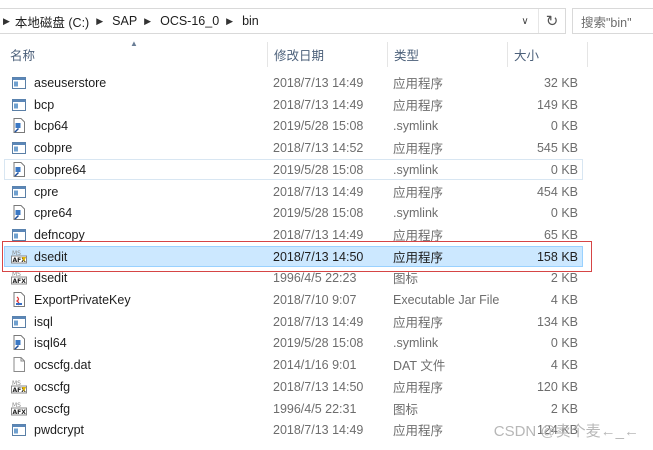 The image size is (653, 450). I want to click on file-row-defncopy: defncopy 2018/7/13 14:49 应用程序 65 KB, so click(293, 234).